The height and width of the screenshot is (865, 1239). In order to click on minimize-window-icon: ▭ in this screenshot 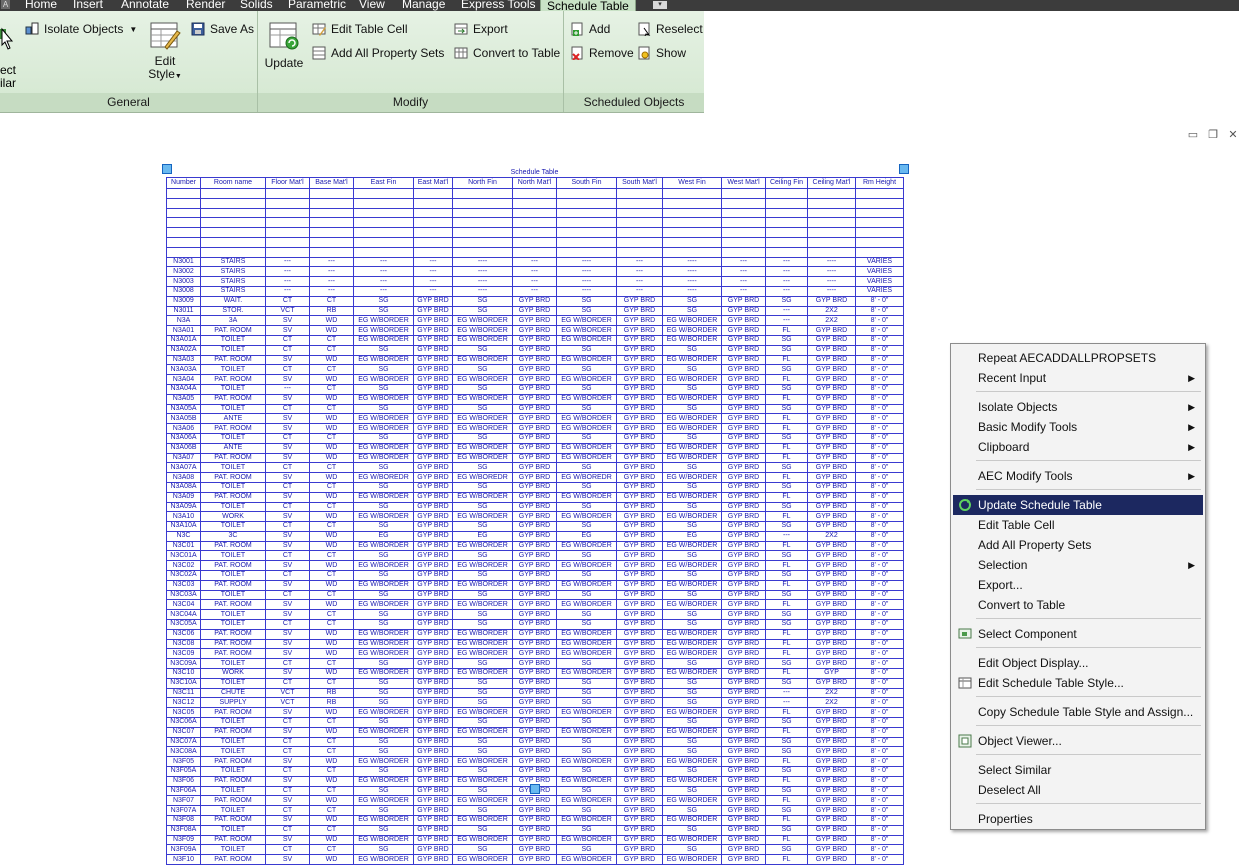, I will do `click(1193, 134)`.